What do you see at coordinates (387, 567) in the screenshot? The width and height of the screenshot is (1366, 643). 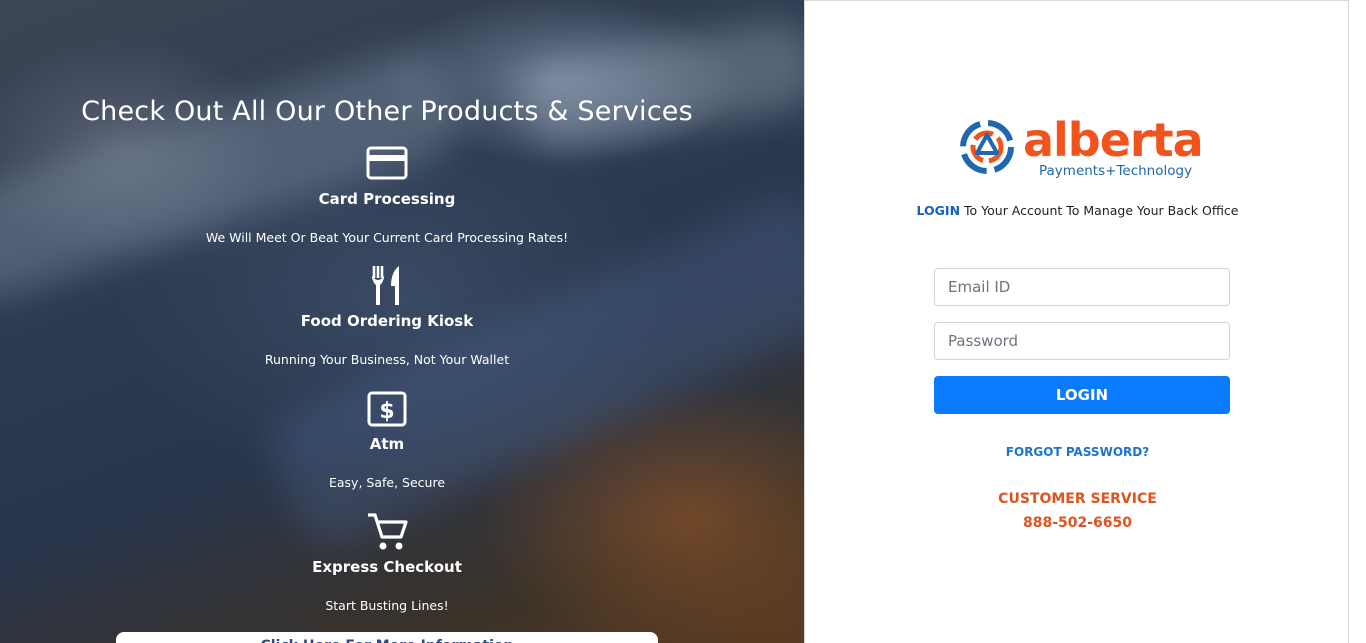 I see `product-name: Express Checkout` at bounding box center [387, 567].